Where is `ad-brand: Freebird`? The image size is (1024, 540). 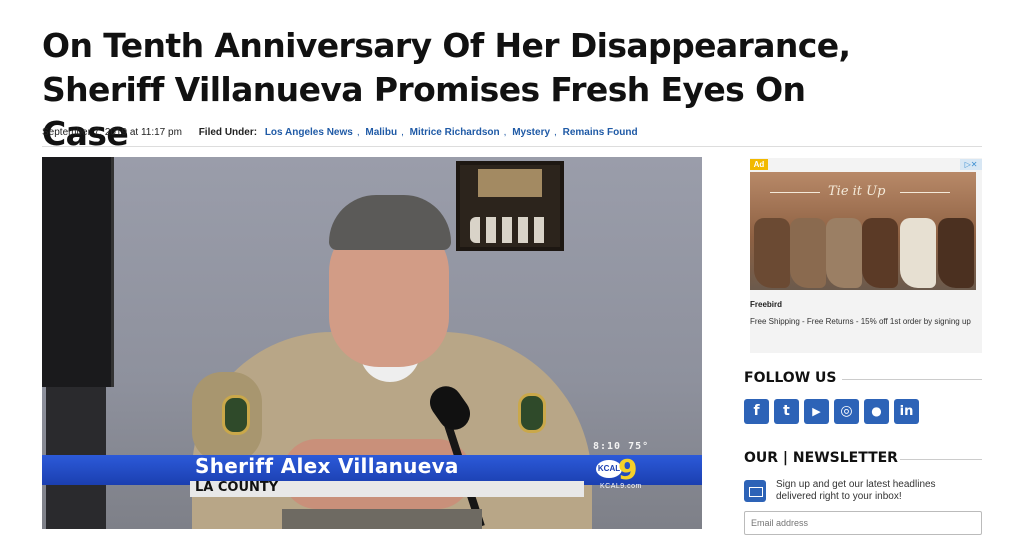 ad-brand: Freebird is located at coordinates (766, 304).